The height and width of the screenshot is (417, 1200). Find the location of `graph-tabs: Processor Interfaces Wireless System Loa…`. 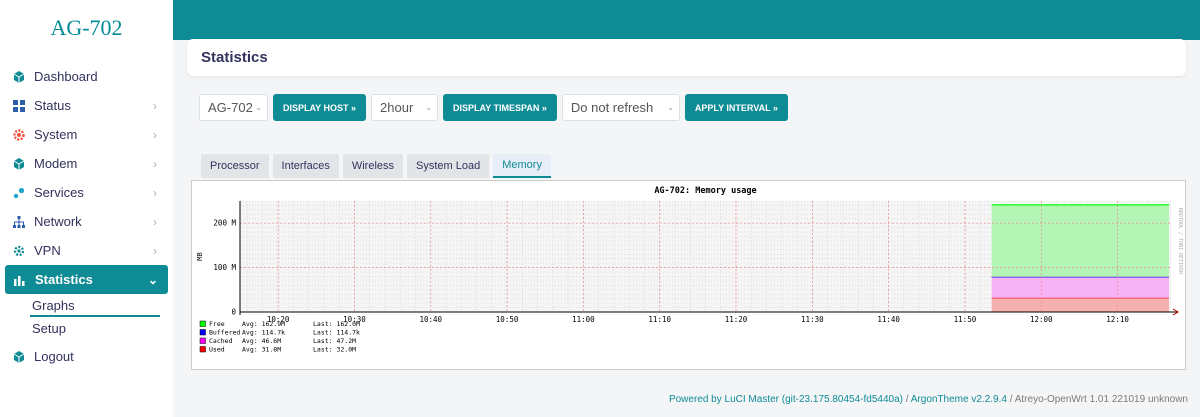

graph-tabs: Processor Interfaces Wireless System Loa… is located at coordinates (376, 166).